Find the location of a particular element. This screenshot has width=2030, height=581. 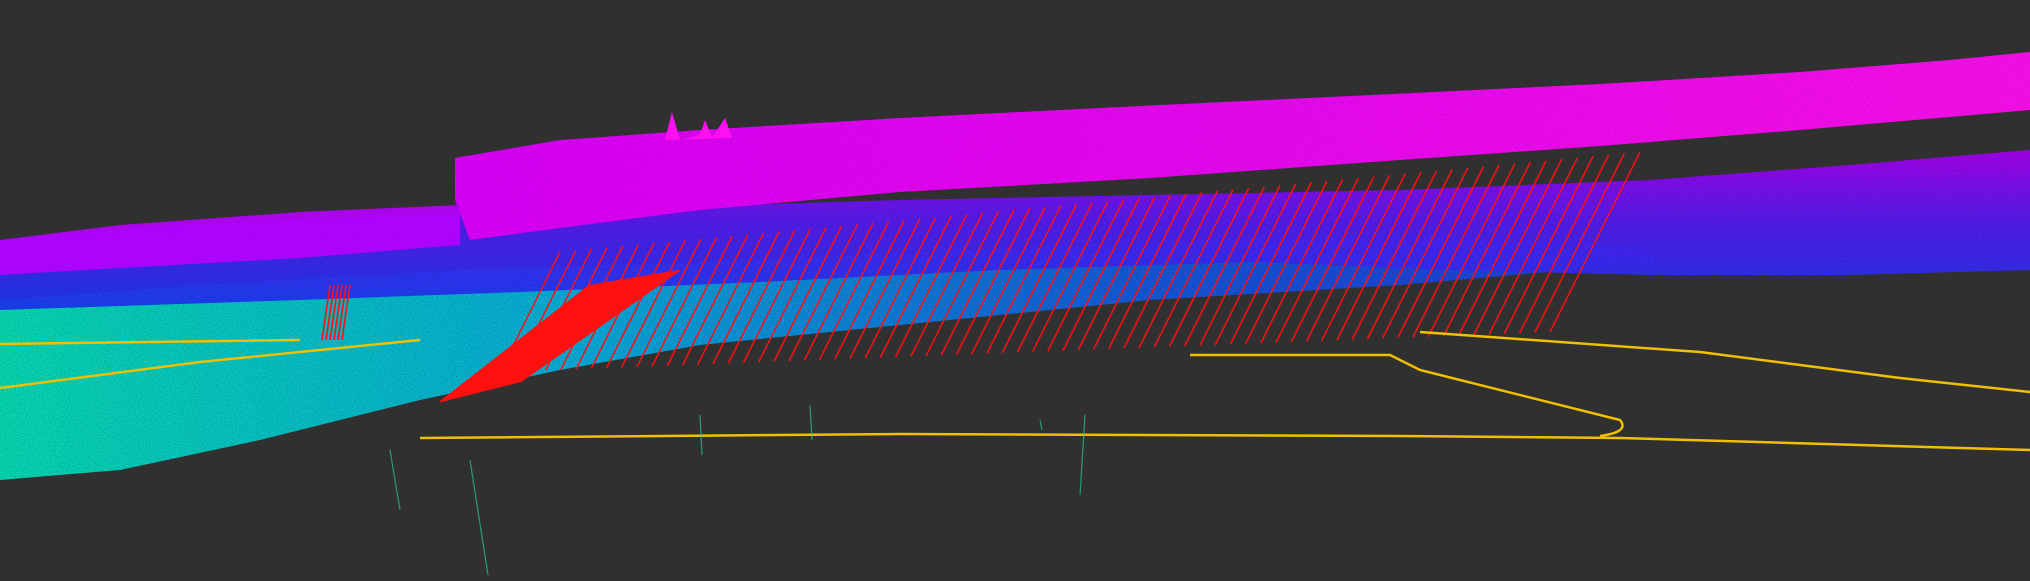

trajectory-right is located at coordinates (1724, 362).